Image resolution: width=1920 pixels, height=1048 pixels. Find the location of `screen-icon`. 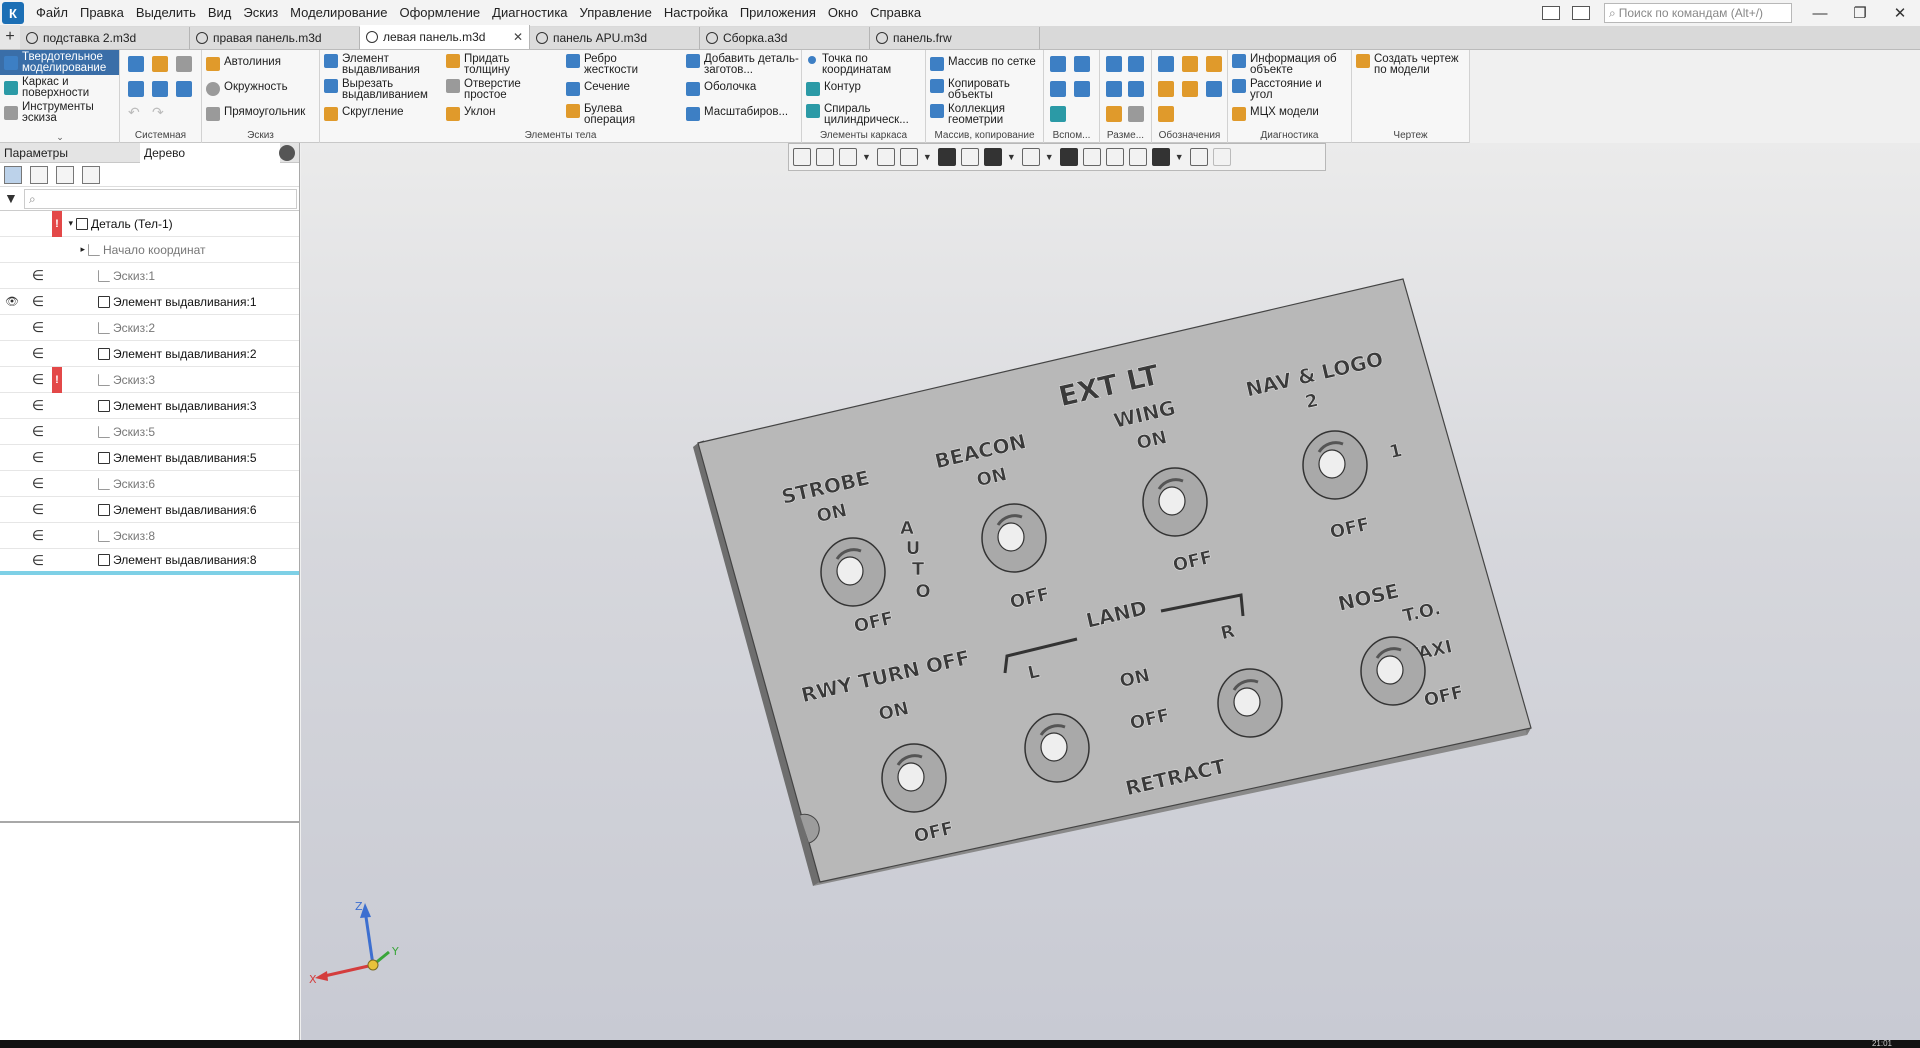

screen-icon is located at coordinates (1581, 13).